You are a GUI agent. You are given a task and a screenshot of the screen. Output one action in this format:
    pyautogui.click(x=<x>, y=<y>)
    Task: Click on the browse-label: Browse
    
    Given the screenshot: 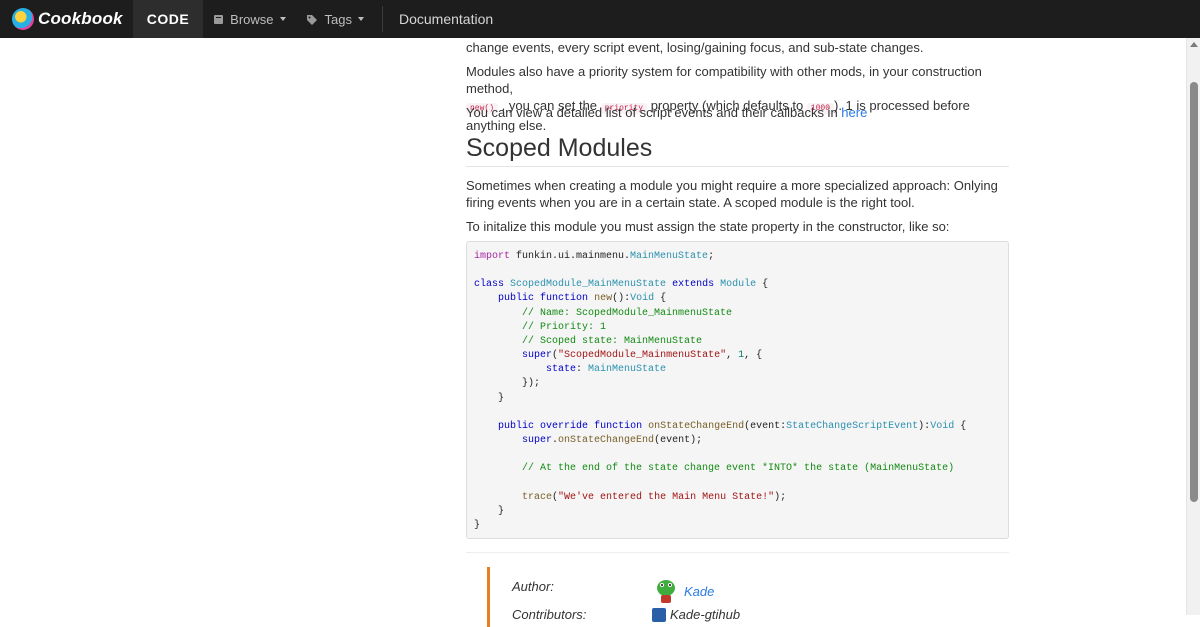 What is the action you would take?
    pyautogui.click(x=252, y=19)
    